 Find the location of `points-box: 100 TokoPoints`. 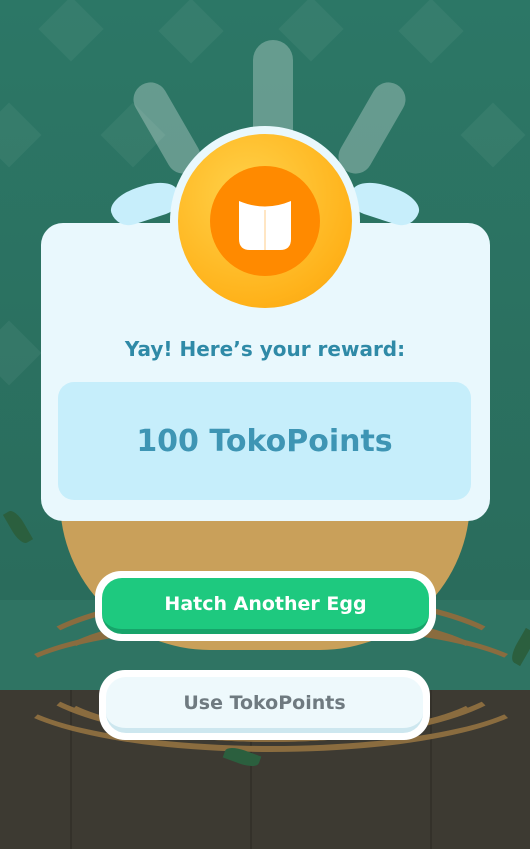

points-box: 100 TokoPoints is located at coordinates (264, 441).